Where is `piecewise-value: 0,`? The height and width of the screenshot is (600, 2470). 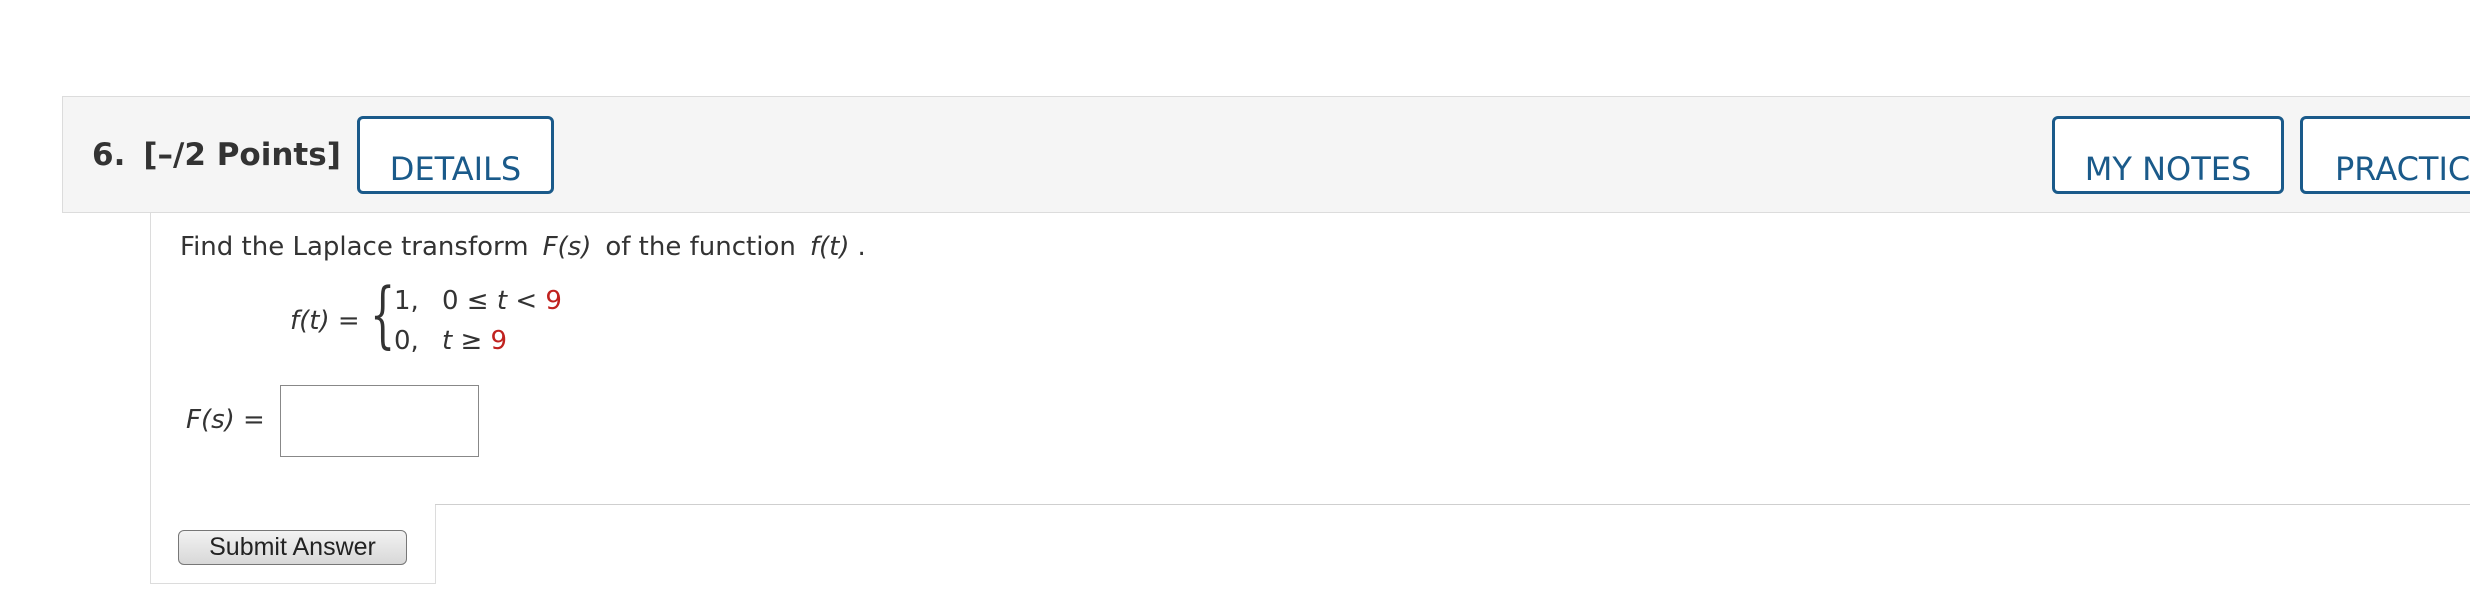
piecewise-value: 0, is located at coordinates (406, 341).